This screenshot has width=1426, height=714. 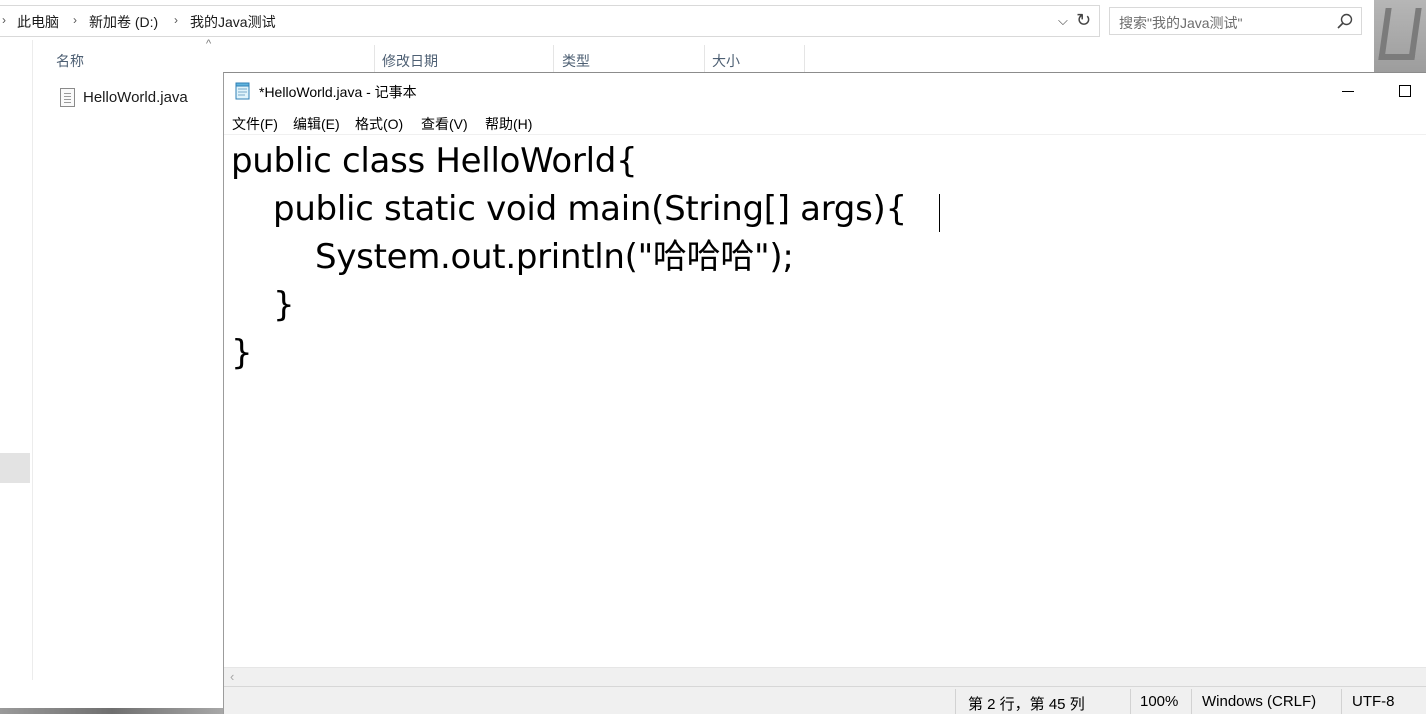 I want to click on maximize-icon, so click(x=1405, y=91).